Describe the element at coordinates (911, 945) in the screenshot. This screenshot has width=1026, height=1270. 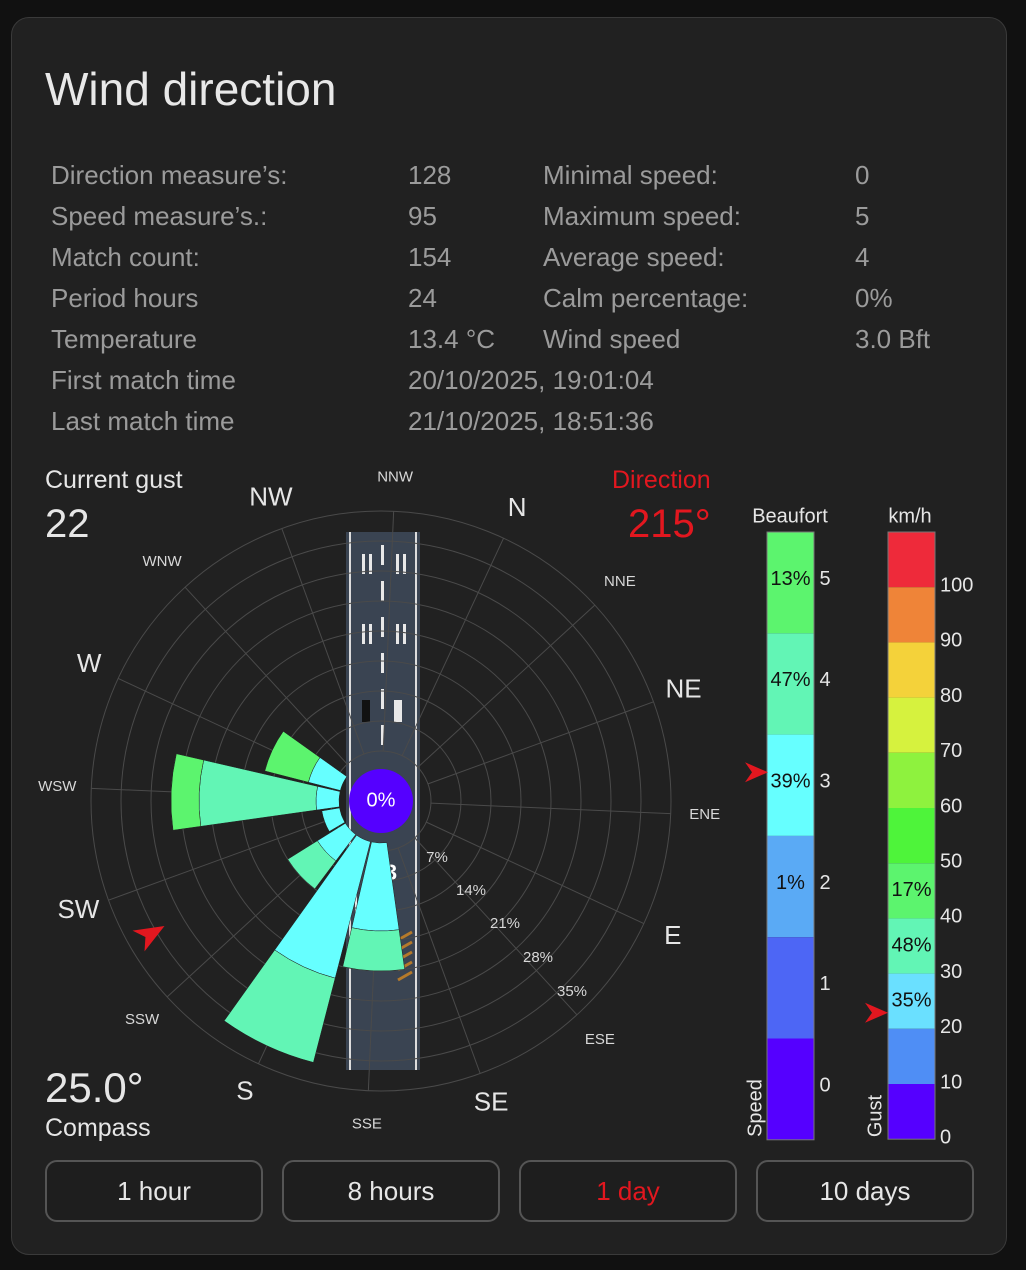
I see `kmh-percent: 48%` at that location.